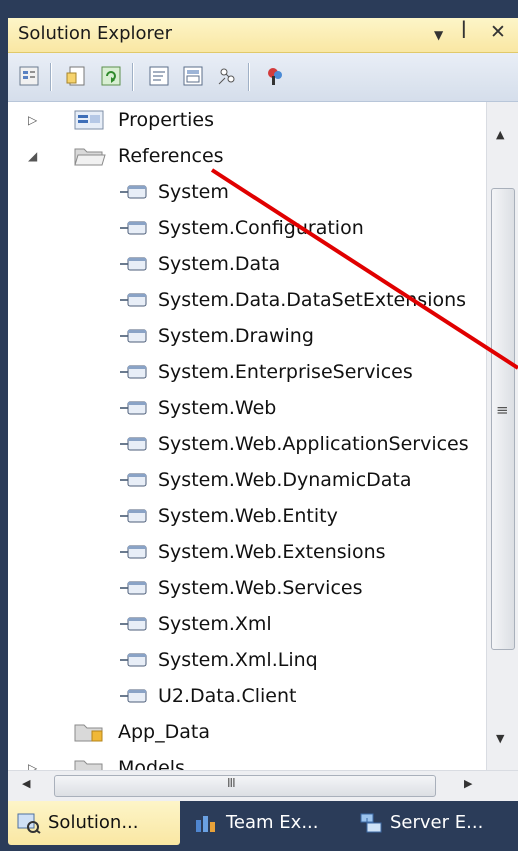  Describe the element at coordinates (438, 35) in the screenshot. I see `window-menu-dropdown-icon: ▼` at that location.